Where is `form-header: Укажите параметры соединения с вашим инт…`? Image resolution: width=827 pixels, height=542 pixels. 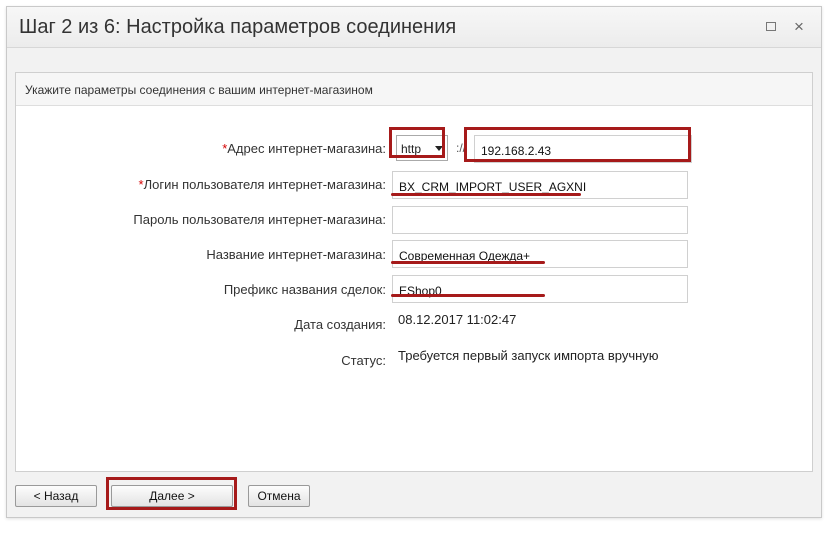
form-header: Укажите параметры соединения с вашим инт… is located at coordinates (414, 89).